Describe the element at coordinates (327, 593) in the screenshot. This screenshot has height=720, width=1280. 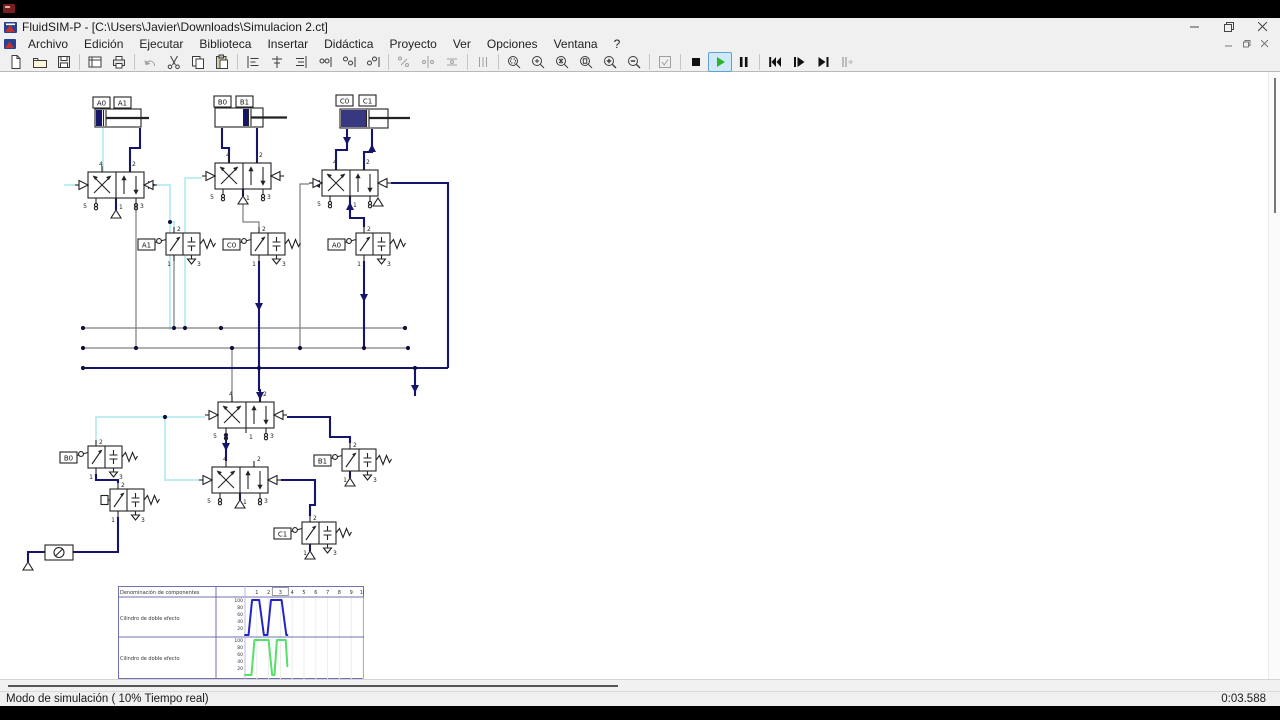
I see `svg-text: 7` at that location.